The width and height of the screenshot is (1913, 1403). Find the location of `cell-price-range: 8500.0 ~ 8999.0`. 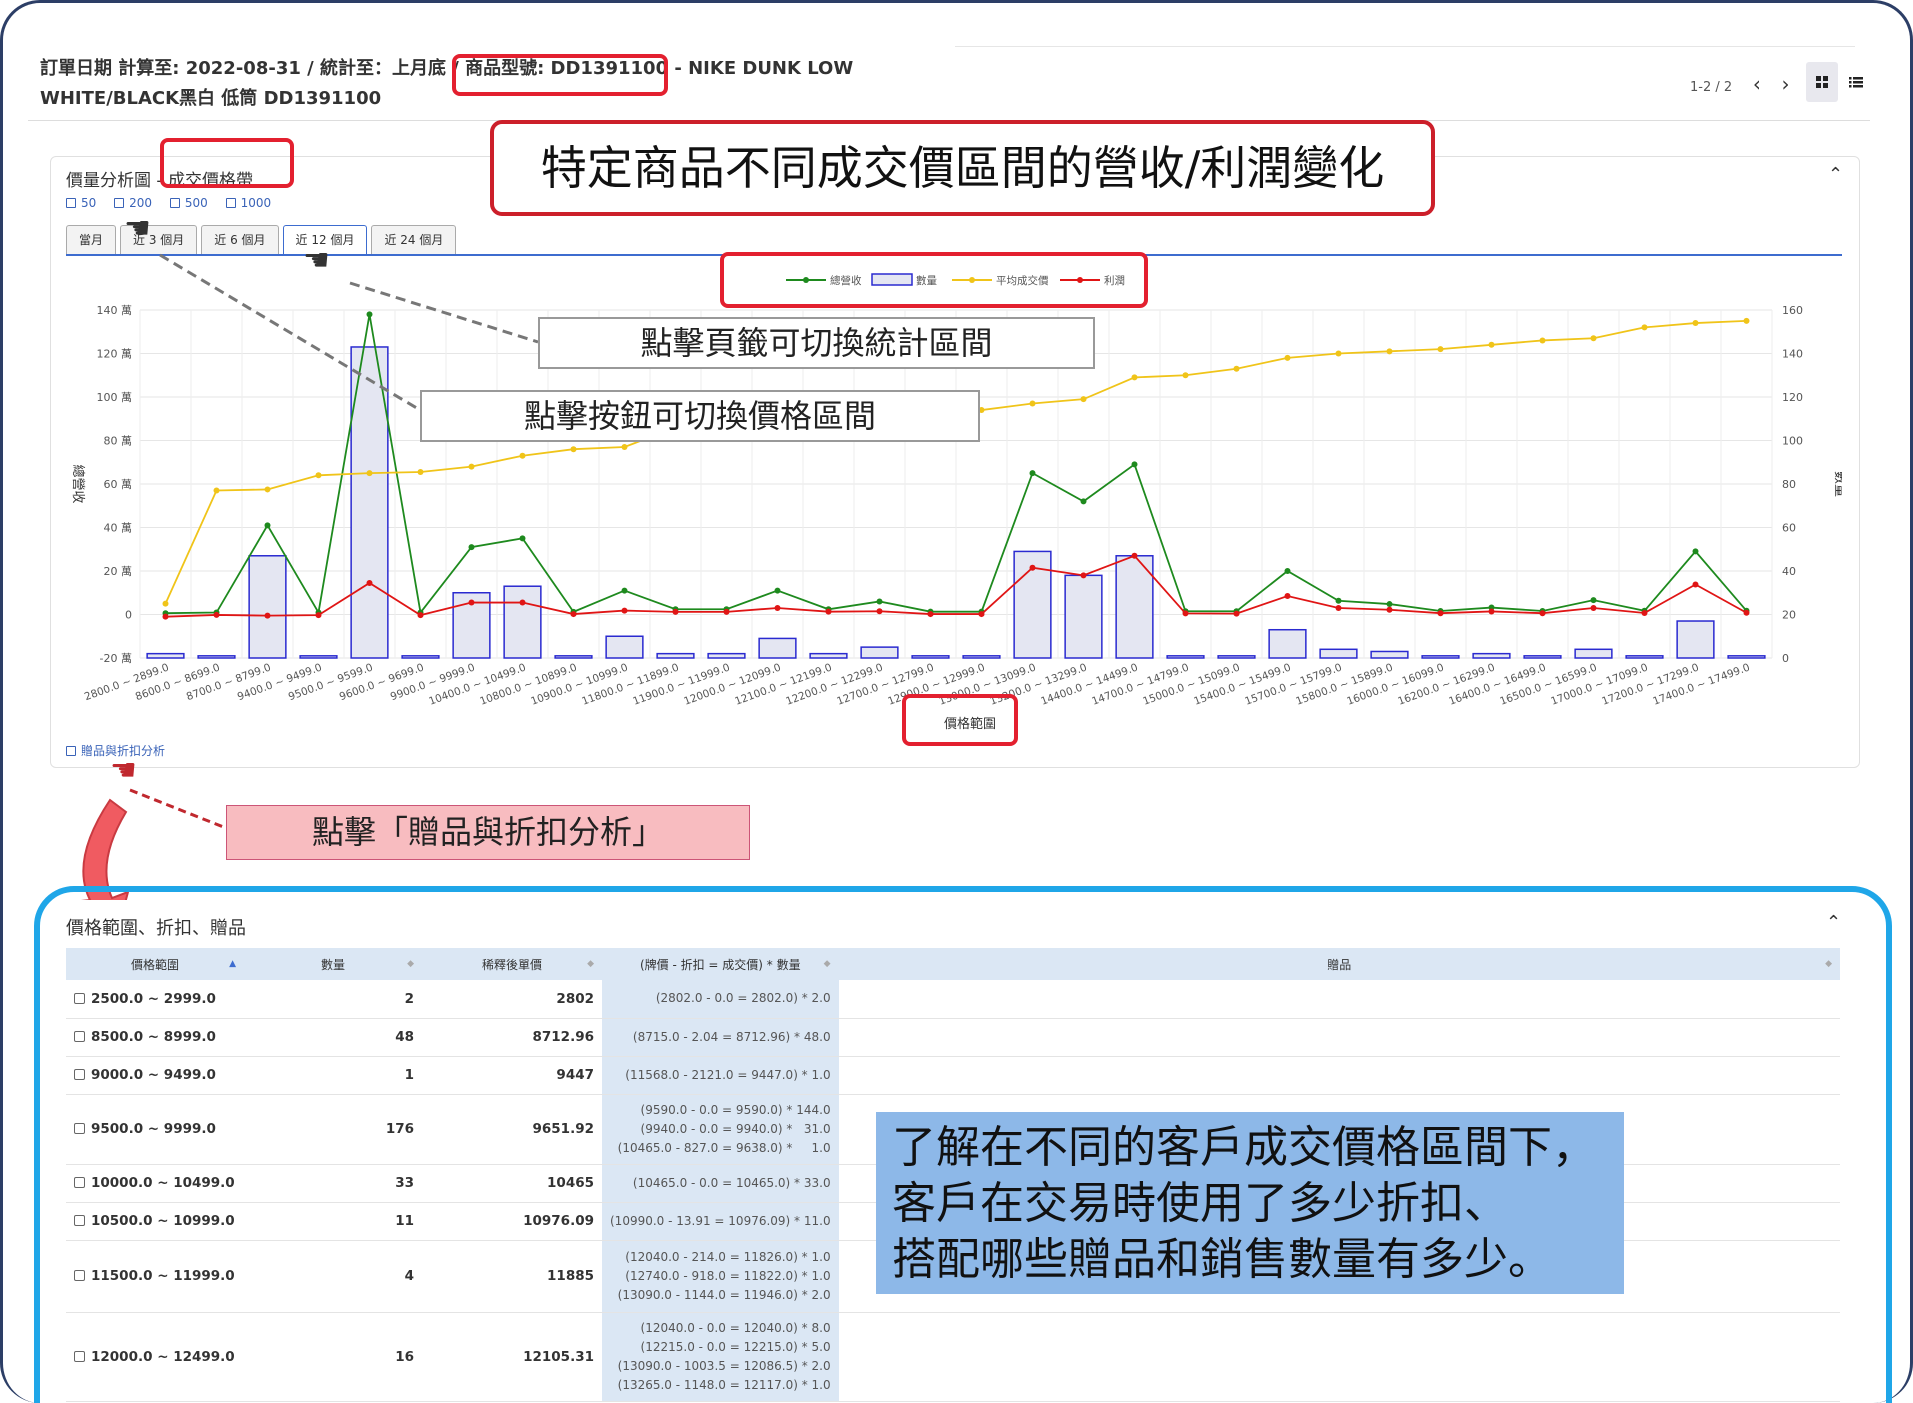

cell-price-range: 8500.0 ~ 8999.0 is located at coordinates (155, 1037).